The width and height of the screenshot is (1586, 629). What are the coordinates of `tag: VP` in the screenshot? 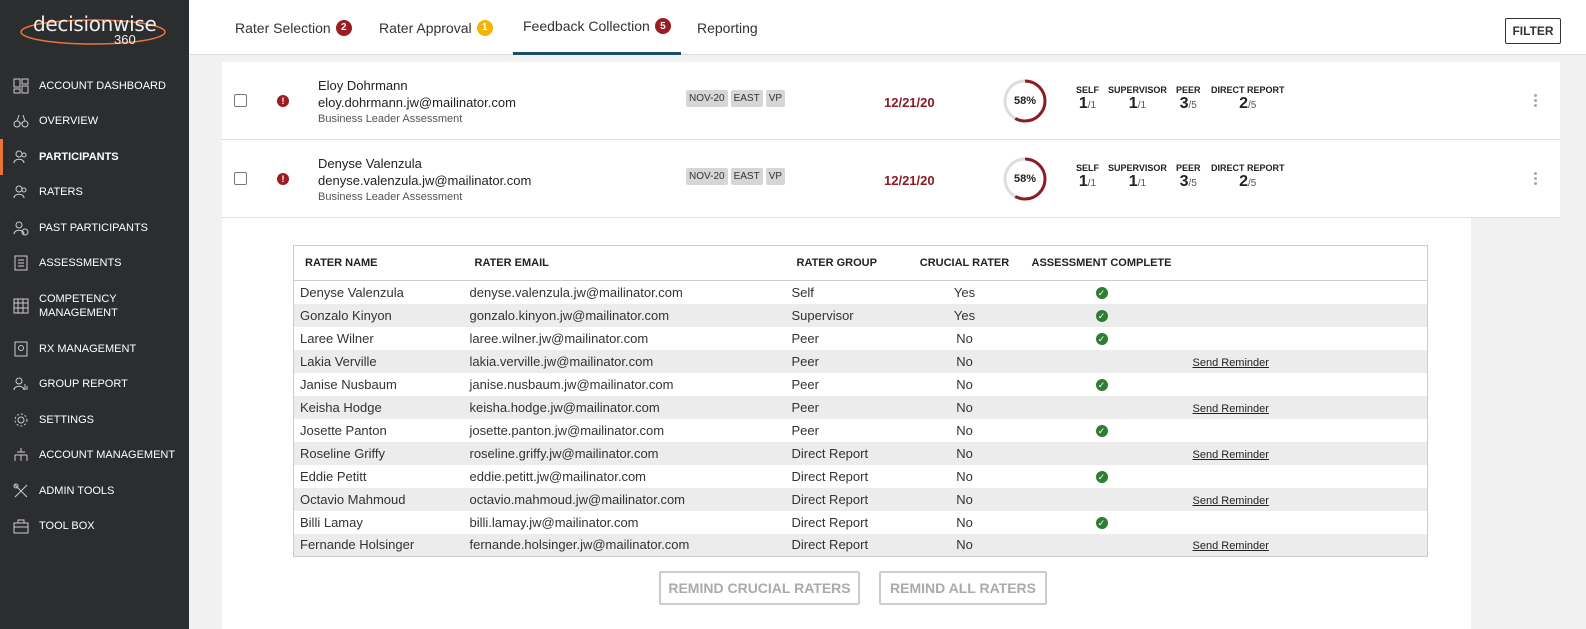 It's located at (775, 98).